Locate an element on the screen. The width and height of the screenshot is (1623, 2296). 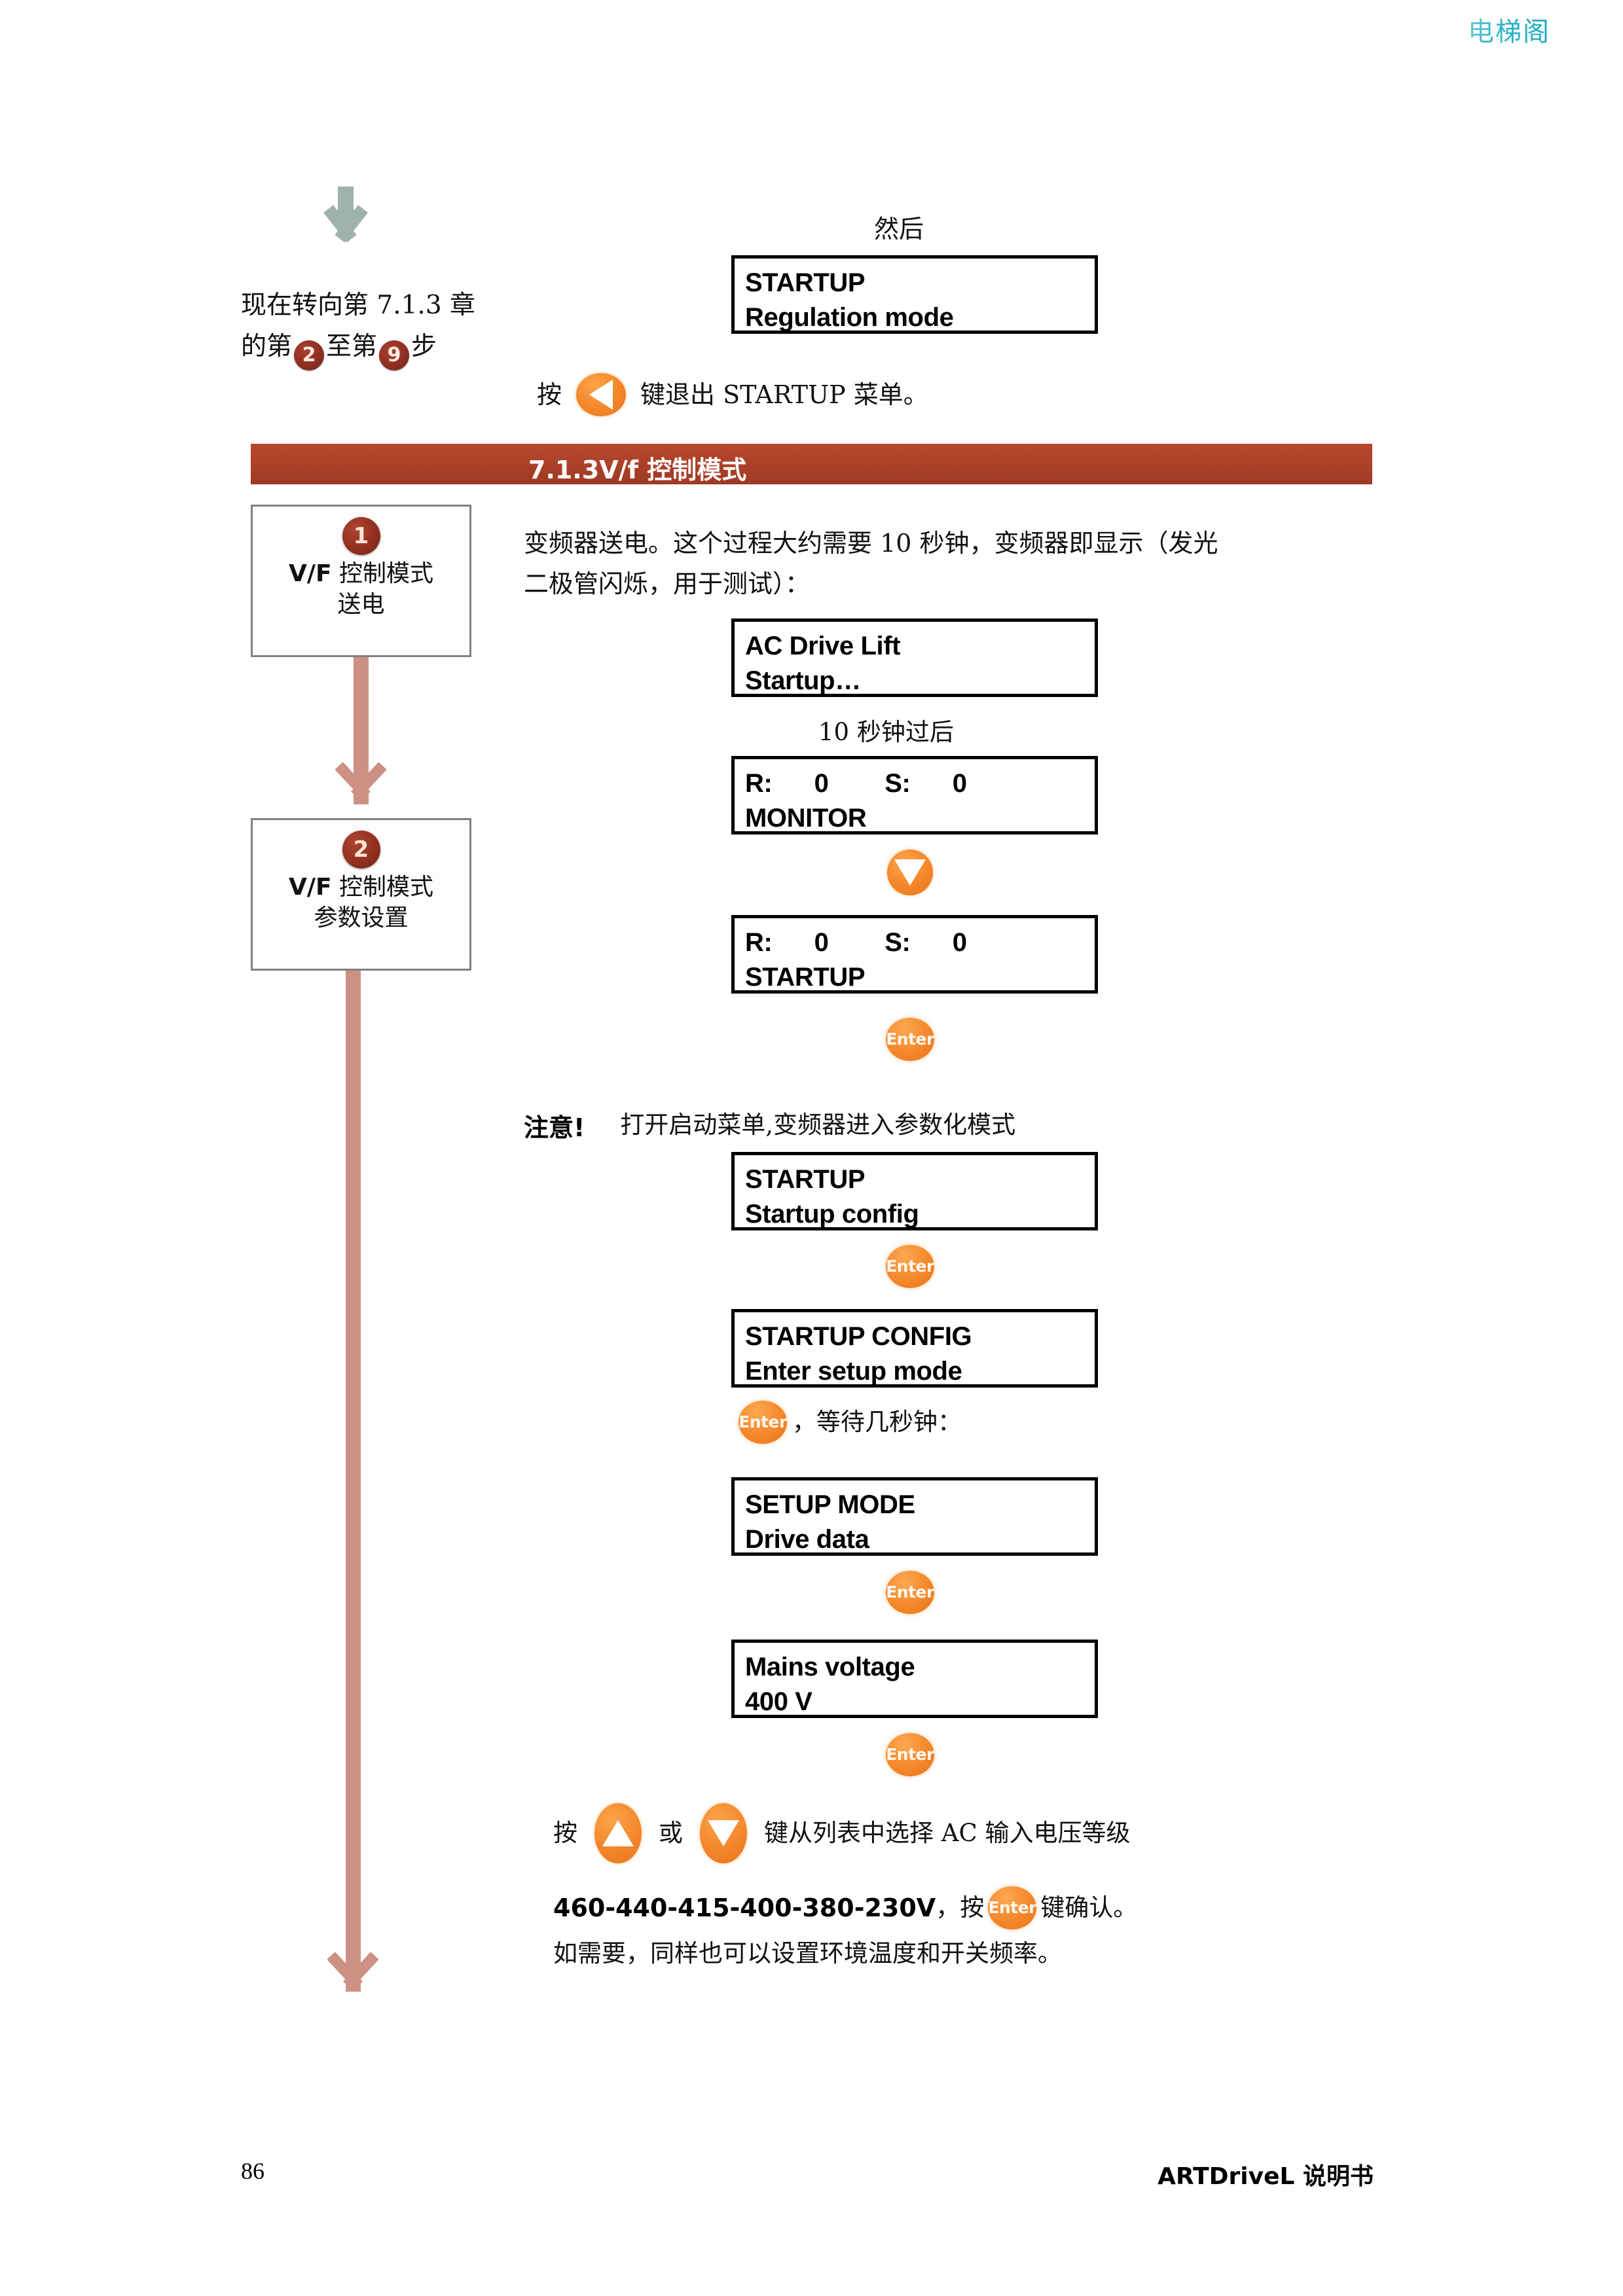
lcd-line-2: Regulation mode is located at coordinates (849, 317).